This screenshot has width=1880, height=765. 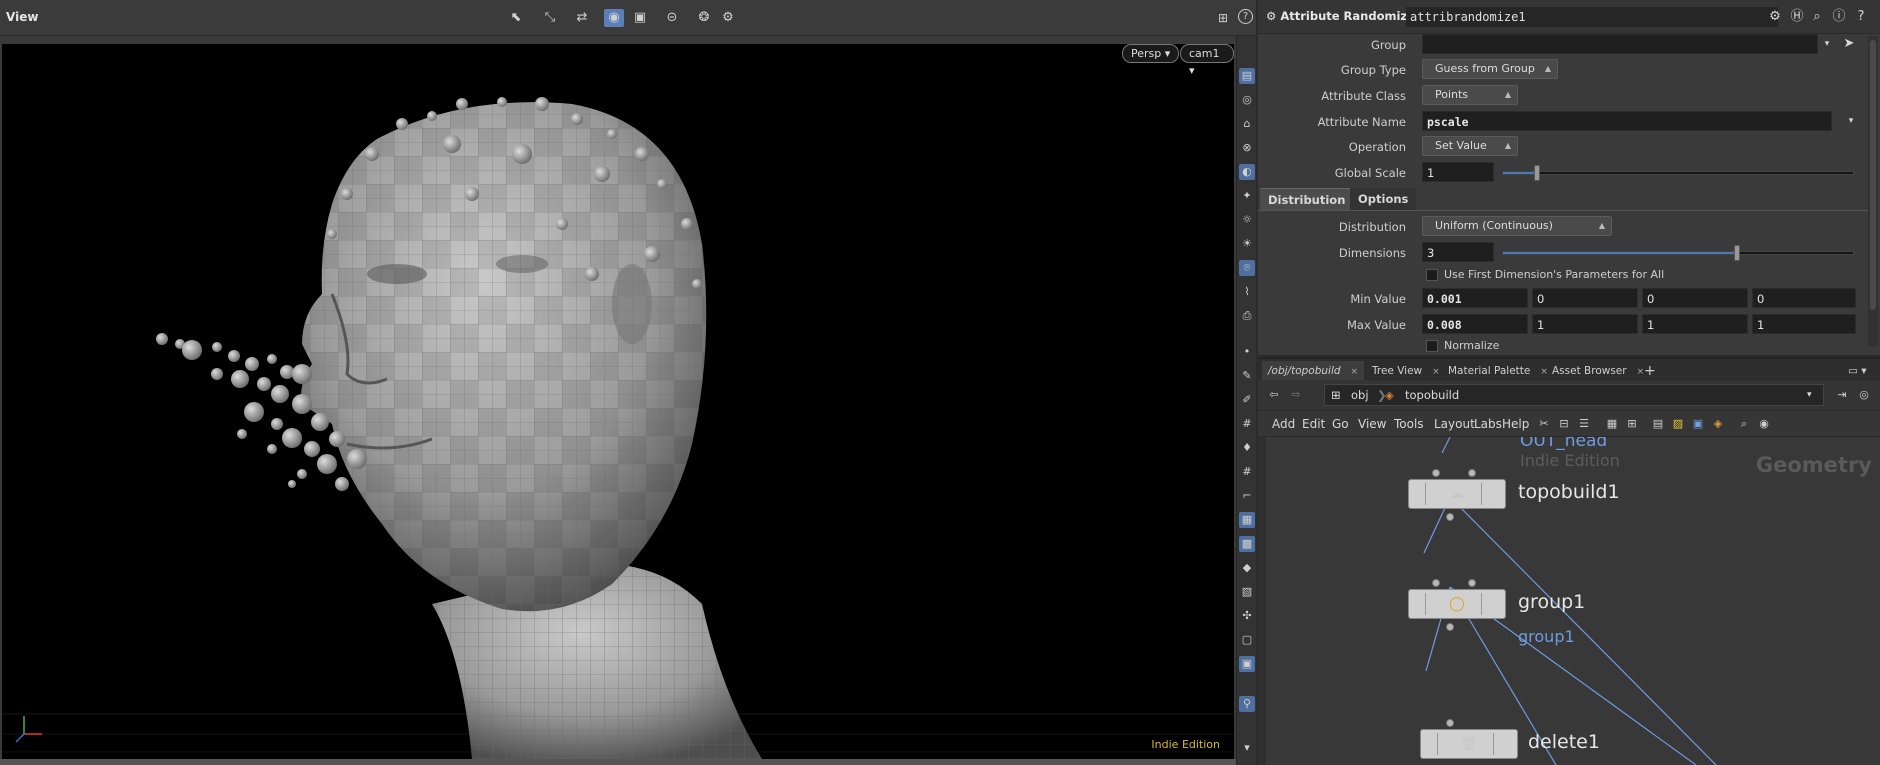 I want to click on camera-icon: ⌾, so click(x=1247, y=268).